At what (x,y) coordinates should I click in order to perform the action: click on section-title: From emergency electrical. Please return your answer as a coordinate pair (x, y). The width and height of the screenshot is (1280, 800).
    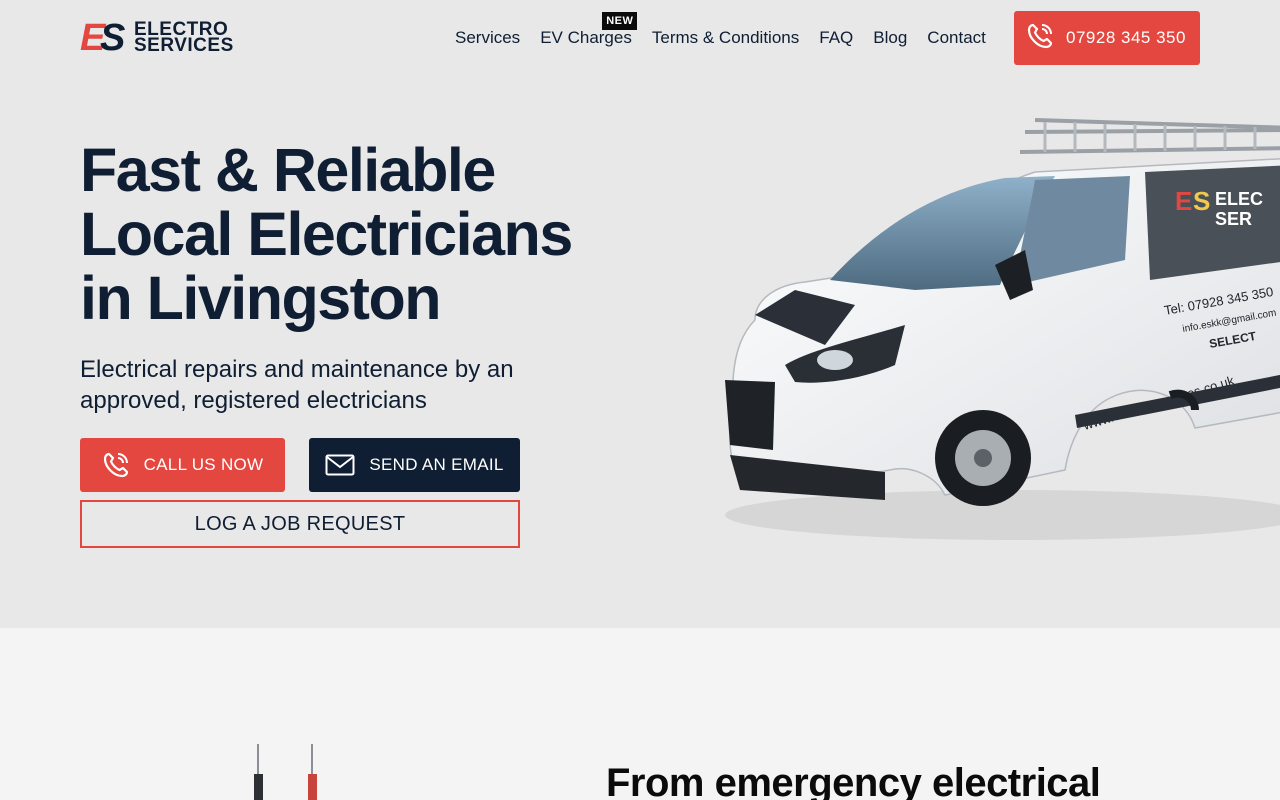
    Looking at the image, I should click on (853, 780).